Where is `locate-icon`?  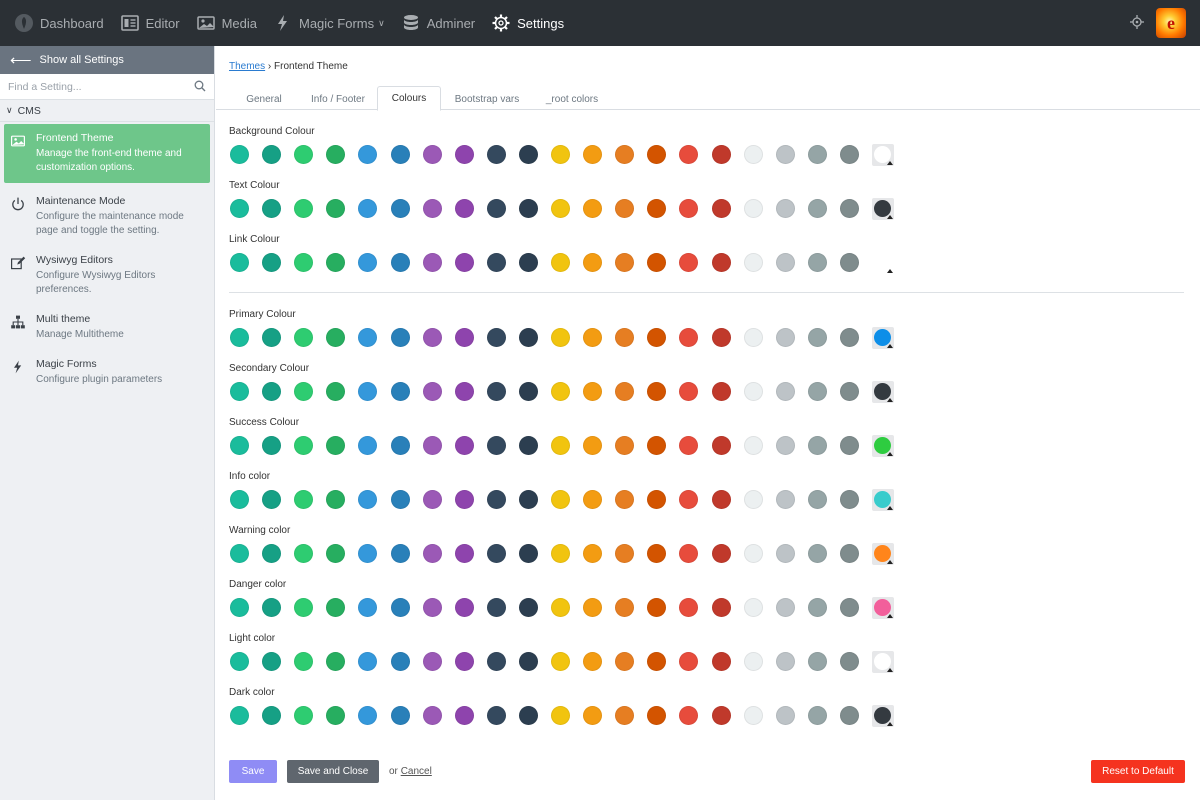
locate-icon is located at coordinates (1137, 23).